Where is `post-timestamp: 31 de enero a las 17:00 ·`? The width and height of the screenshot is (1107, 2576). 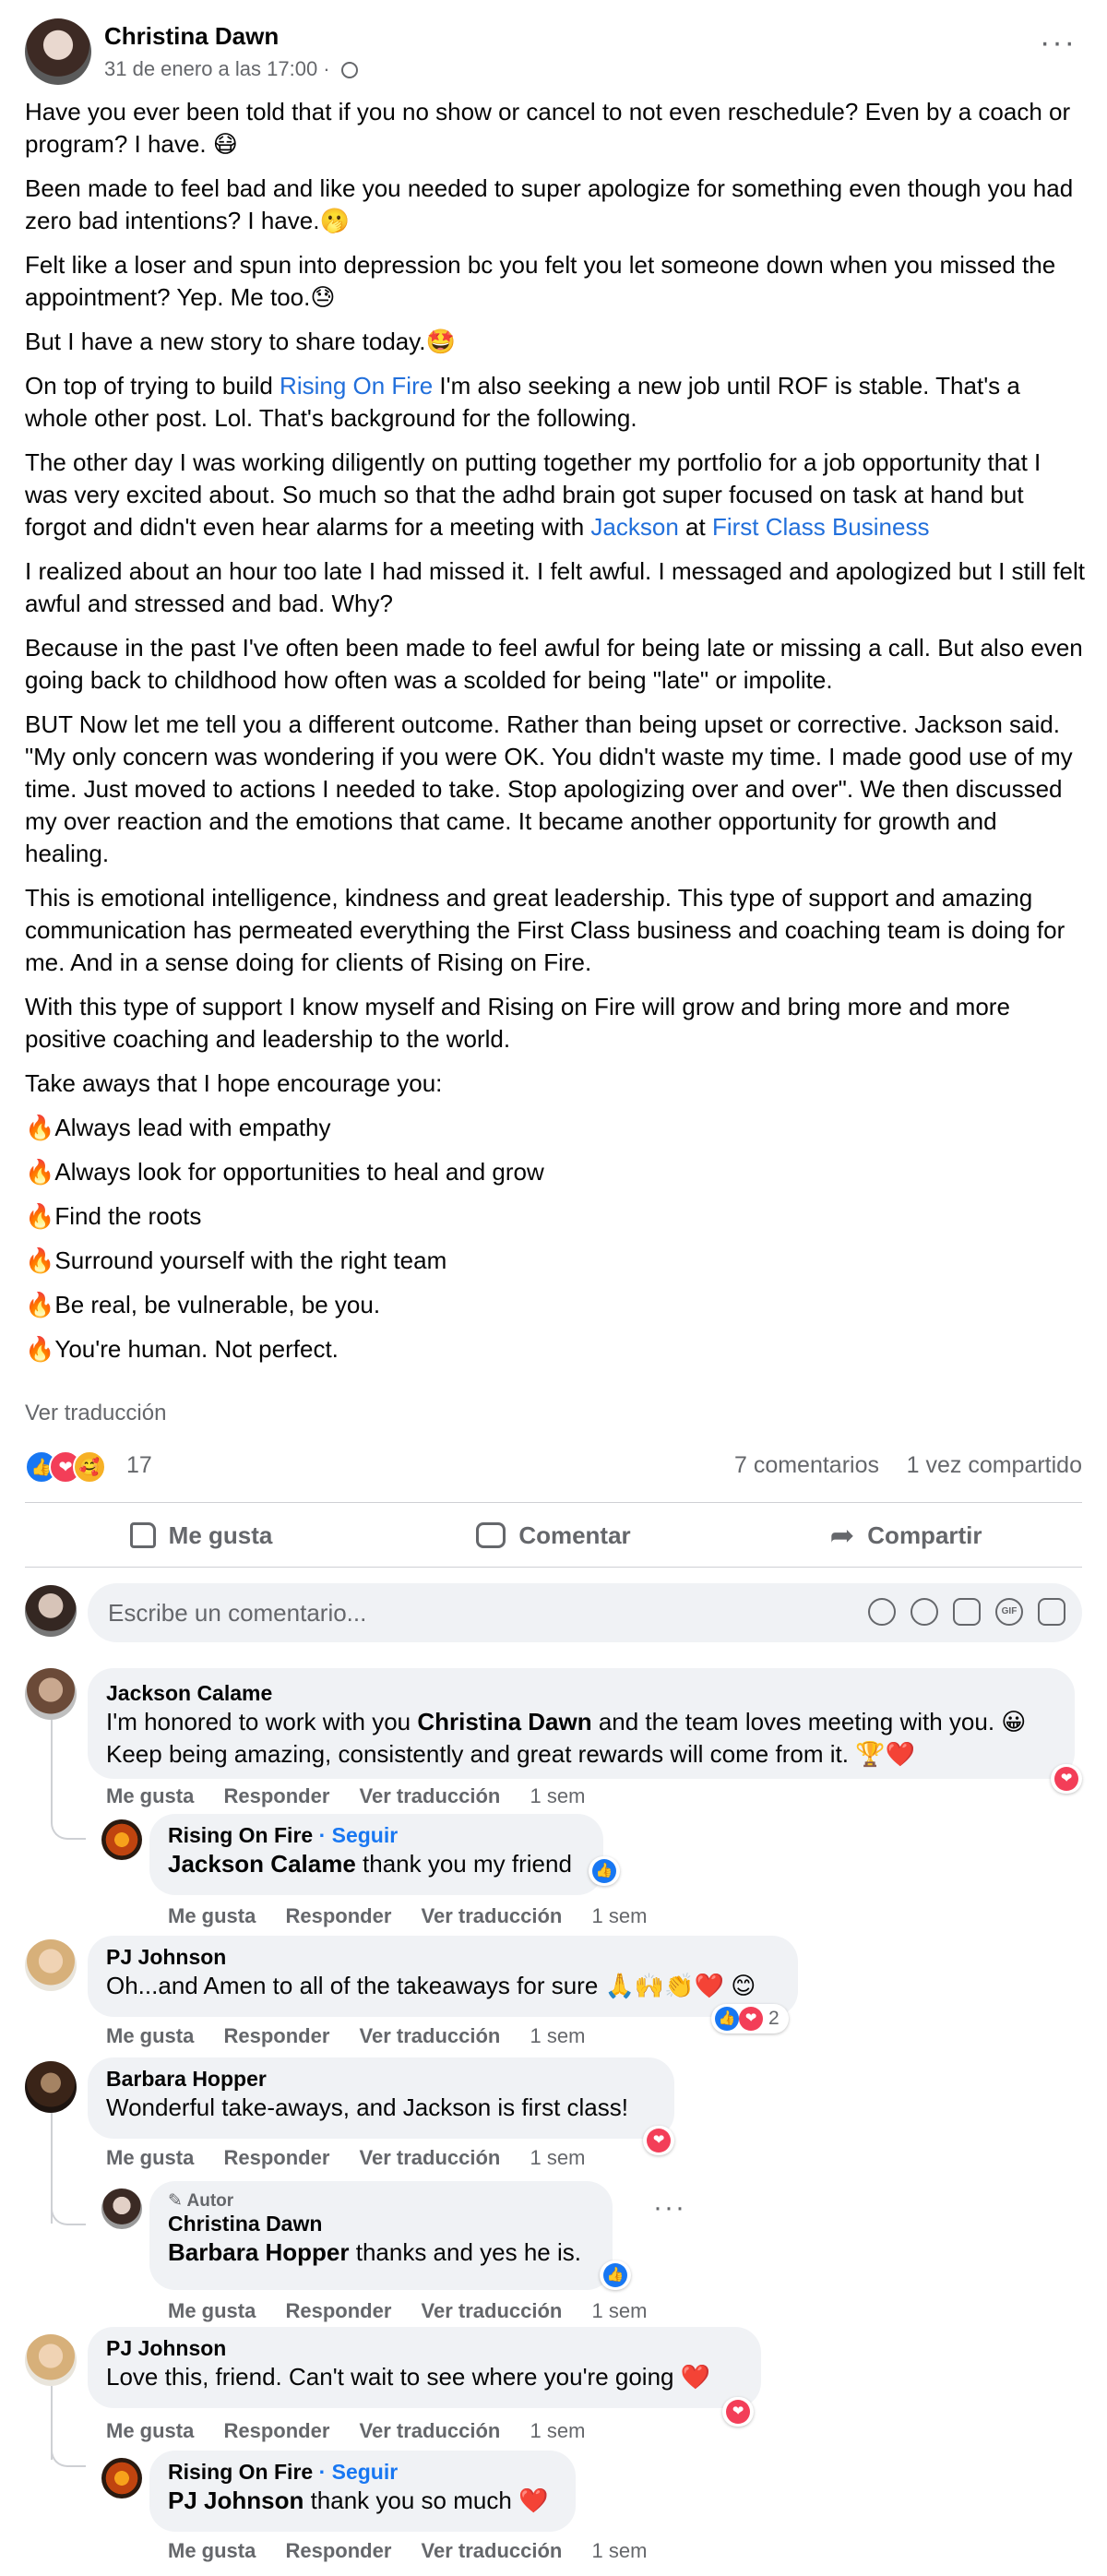 post-timestamp: 31 de enero a las 17:00 · is located at coordinates (217, 68).